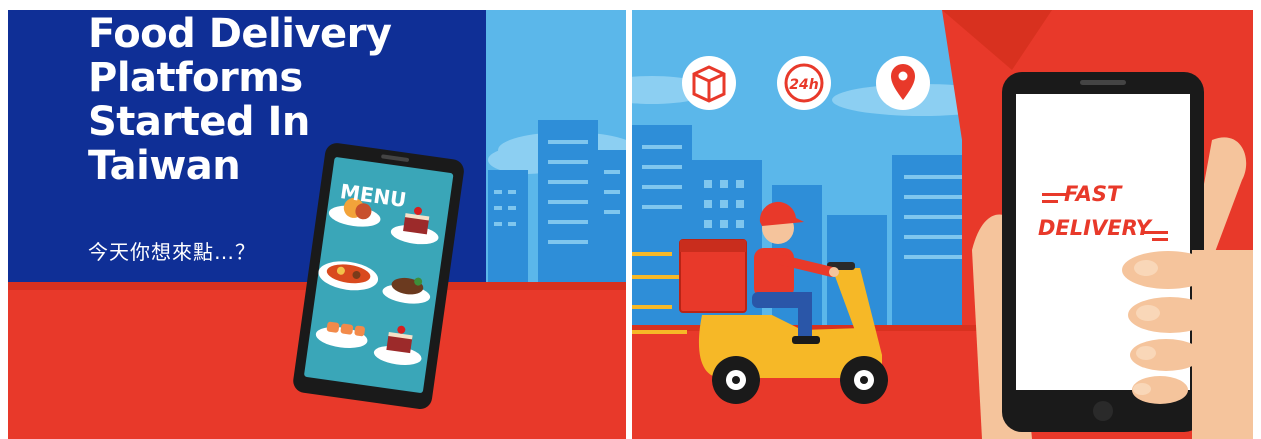 This screenshot has width=1261, height=439. I want to click on box-icon, so click(709, 83).